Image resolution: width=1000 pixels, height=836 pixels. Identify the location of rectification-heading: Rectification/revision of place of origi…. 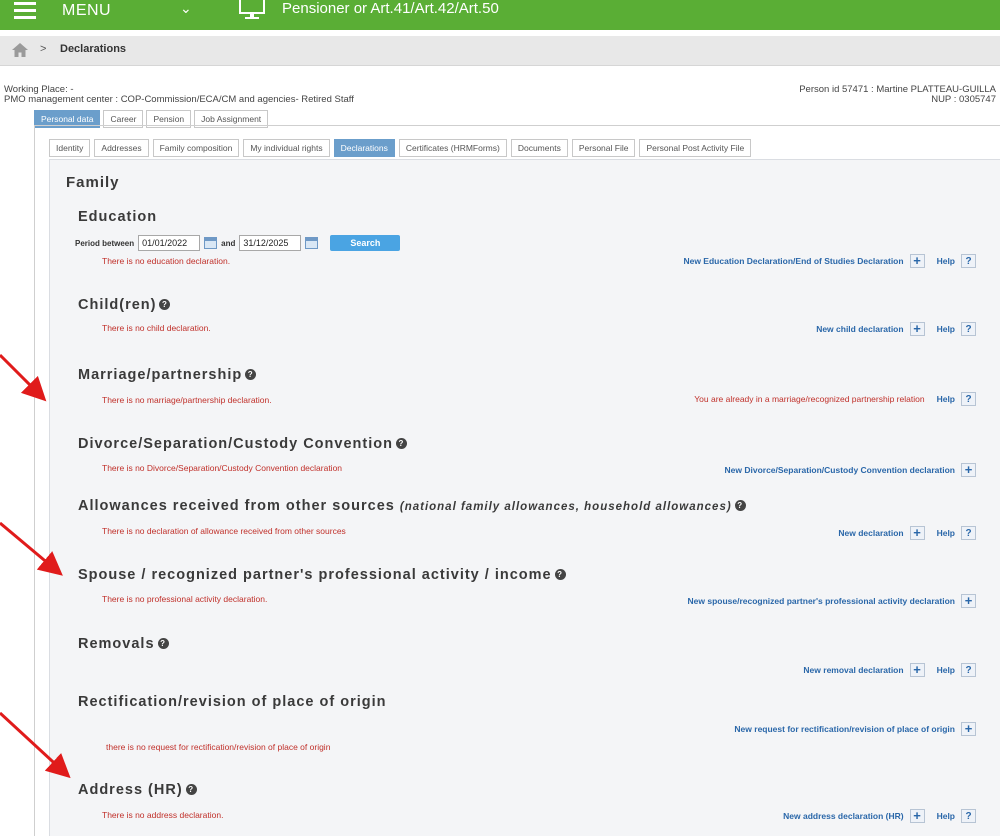
(232, 702).